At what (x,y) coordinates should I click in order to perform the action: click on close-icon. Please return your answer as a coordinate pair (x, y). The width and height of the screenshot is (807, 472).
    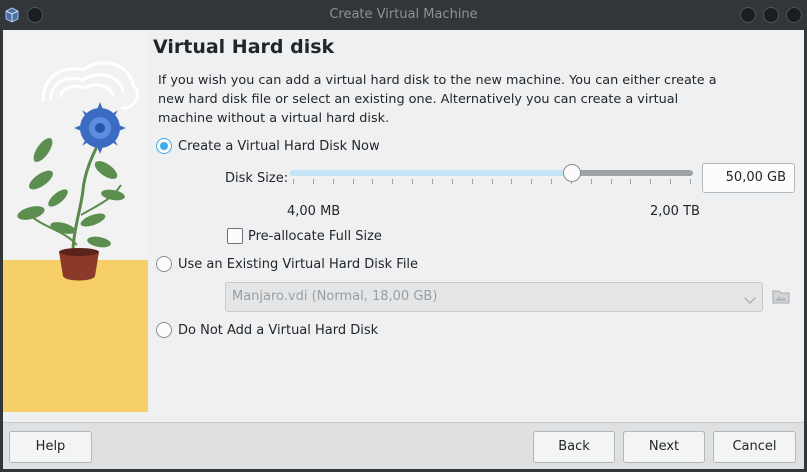
    Looking at the image, I should click on (794, 15).